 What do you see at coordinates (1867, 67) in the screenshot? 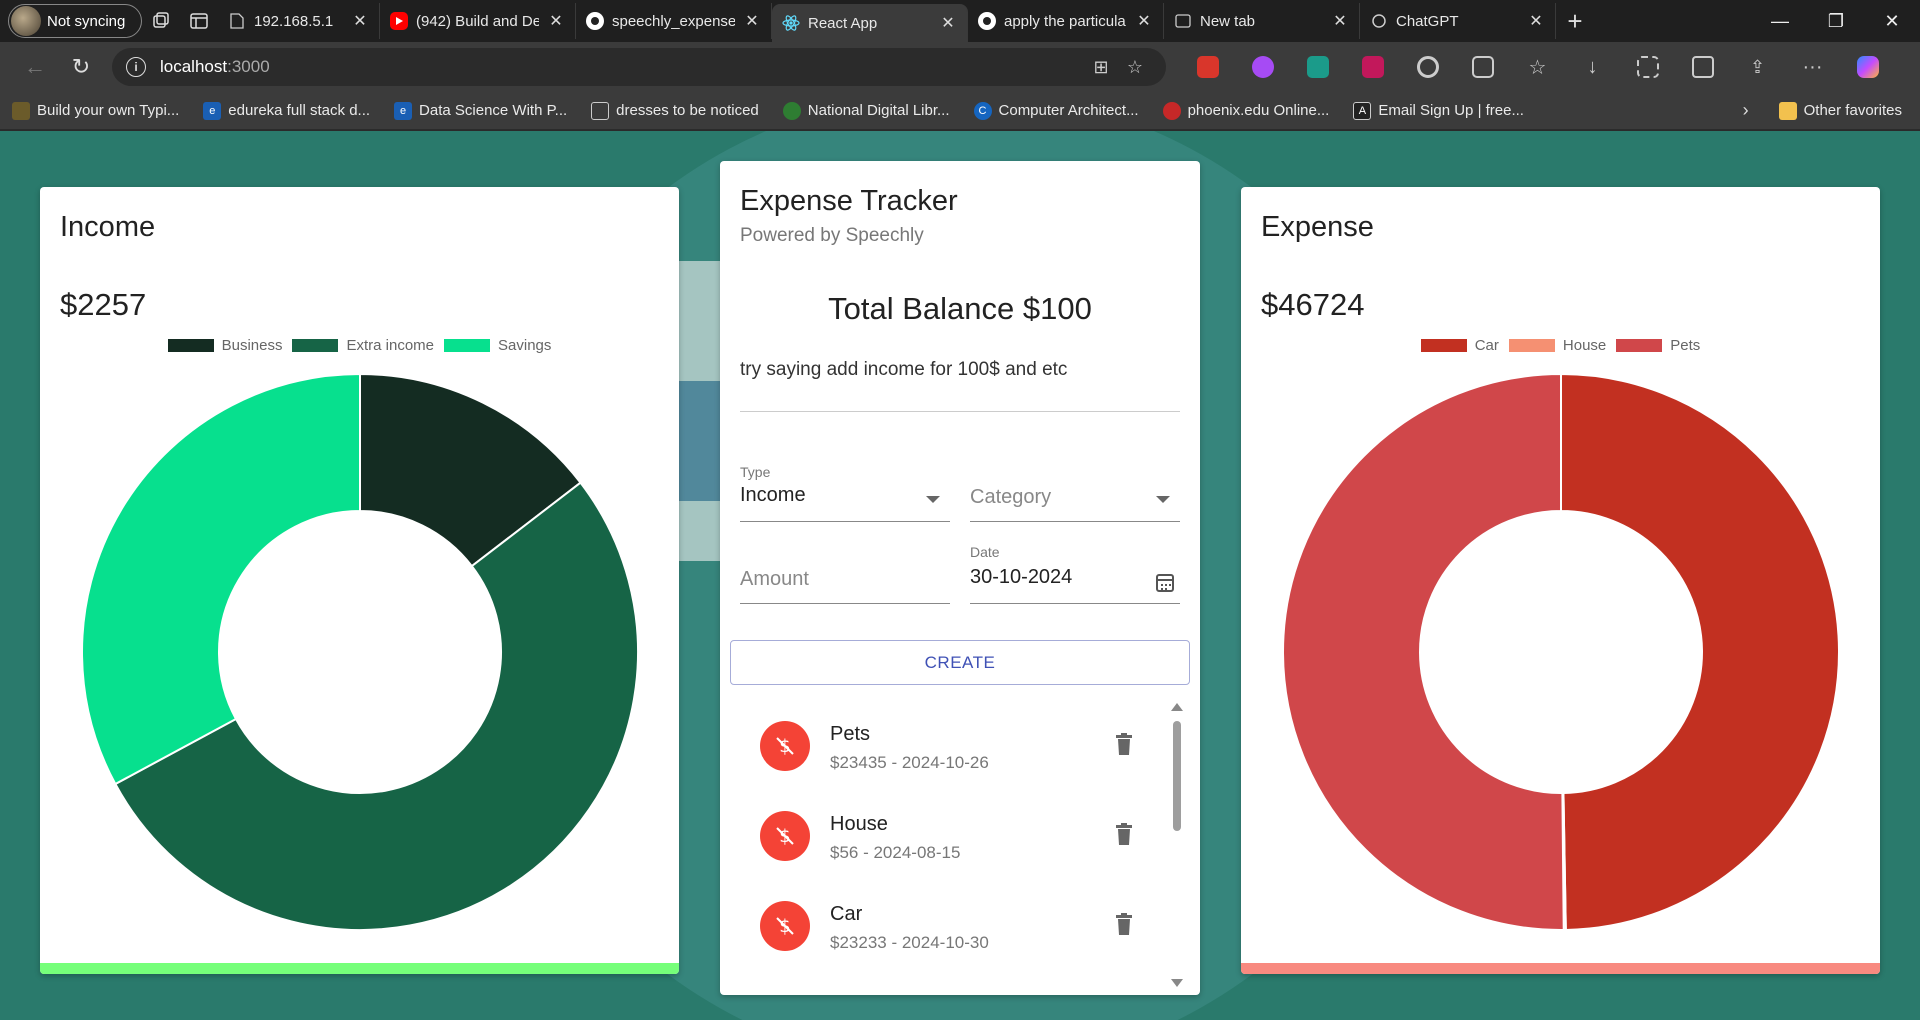
I see `copilot-icon` at bounding box center [1867, 67].